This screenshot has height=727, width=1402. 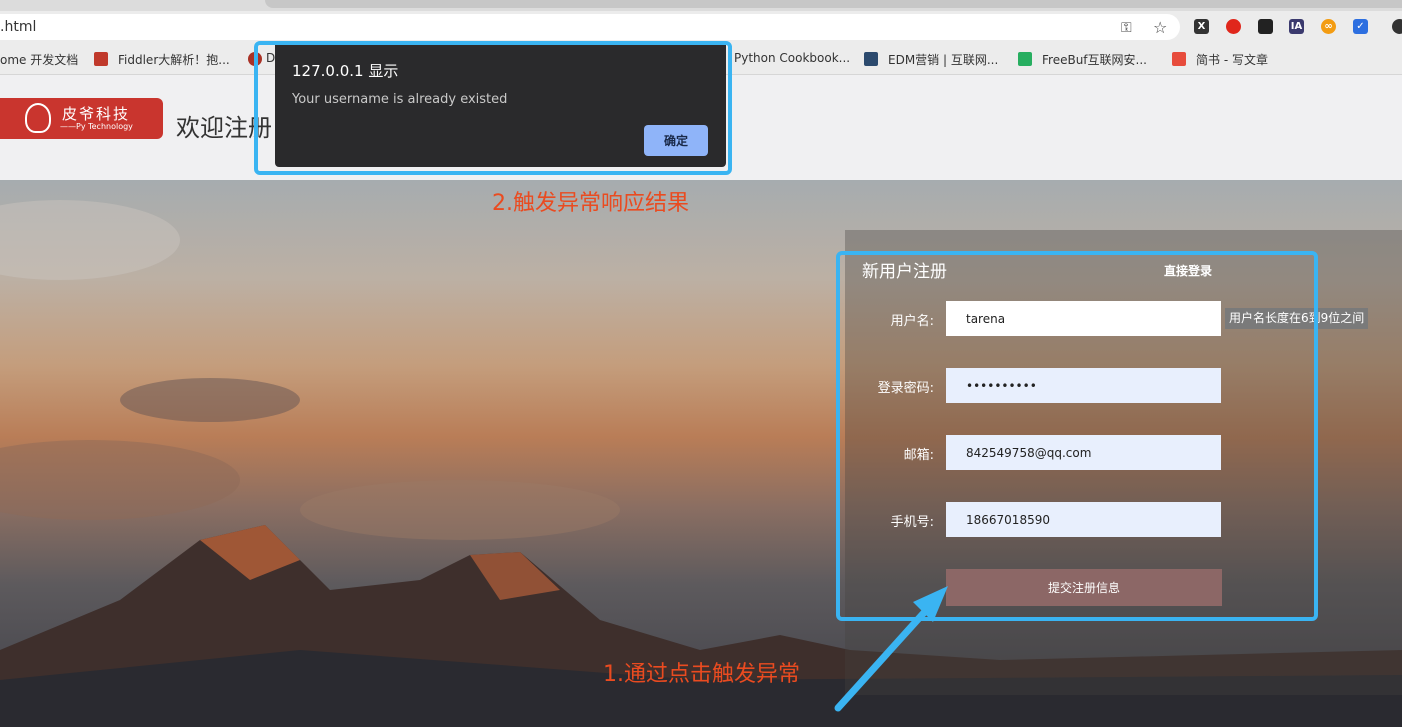 What do you see at coordinates (38, 118) in the screenshot?
I see `cat-logo-icon` at bounding box center [38, 118].